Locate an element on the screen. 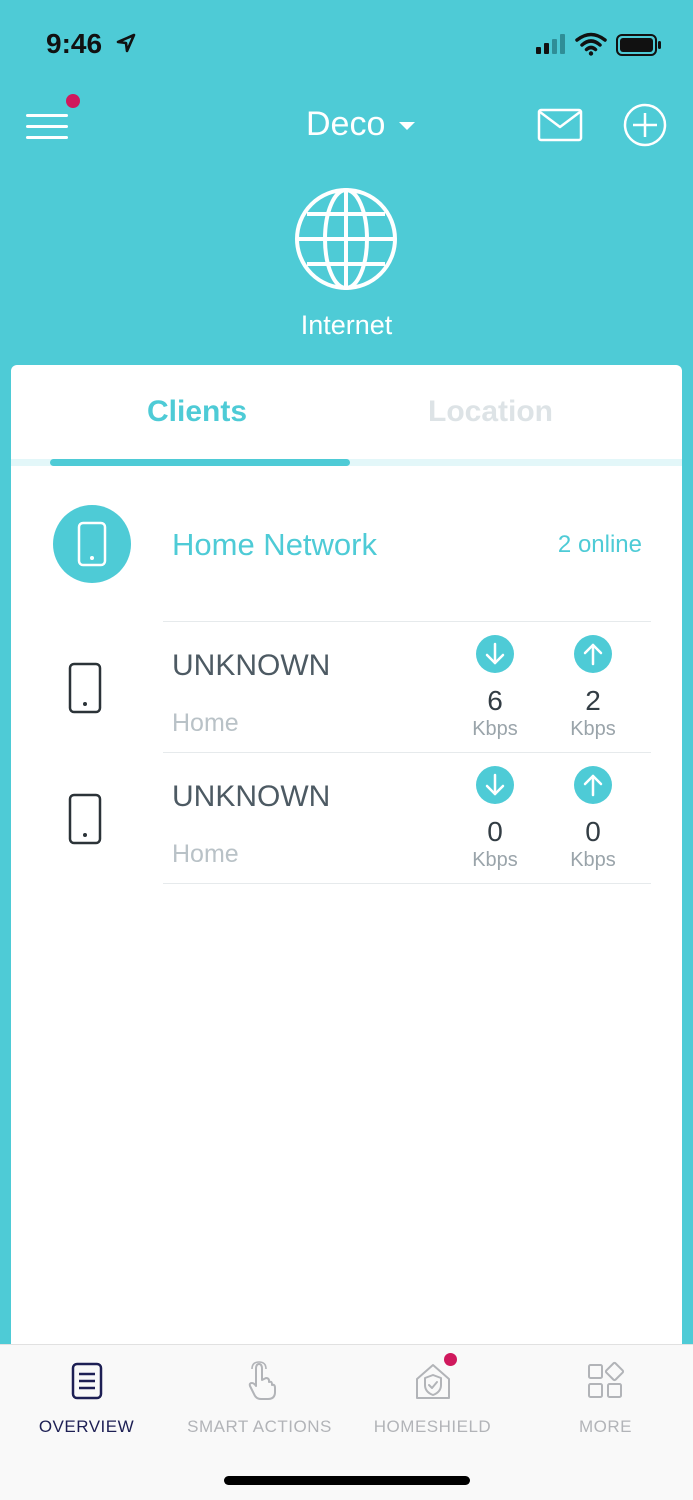  app-title: Deco is located at coordinates (346, 123).